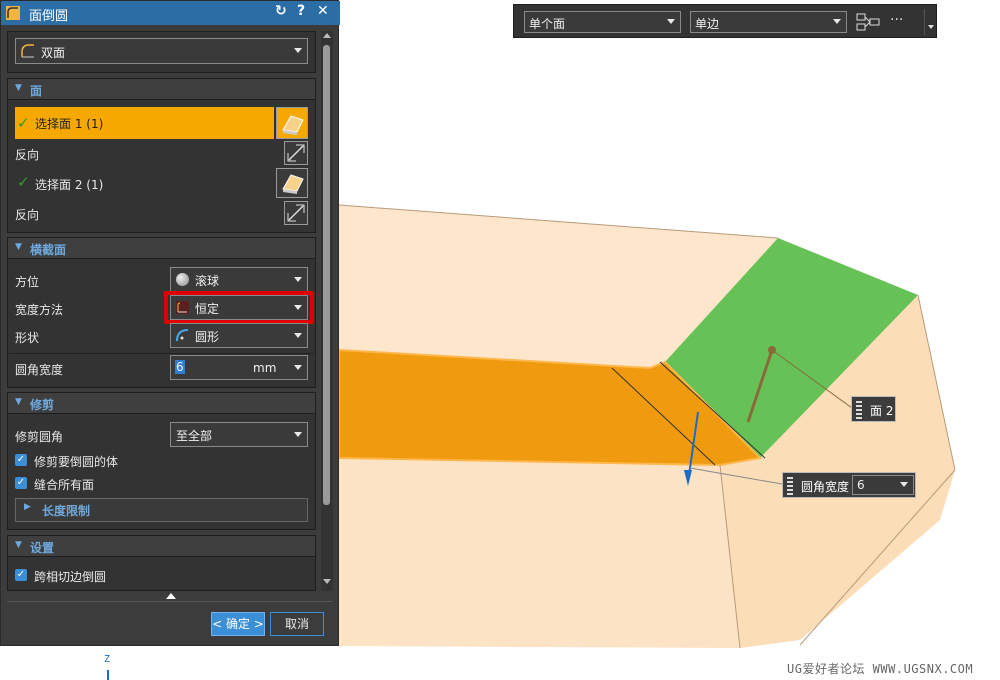  I want to click on circular-shape-icon, so click(182, 335).